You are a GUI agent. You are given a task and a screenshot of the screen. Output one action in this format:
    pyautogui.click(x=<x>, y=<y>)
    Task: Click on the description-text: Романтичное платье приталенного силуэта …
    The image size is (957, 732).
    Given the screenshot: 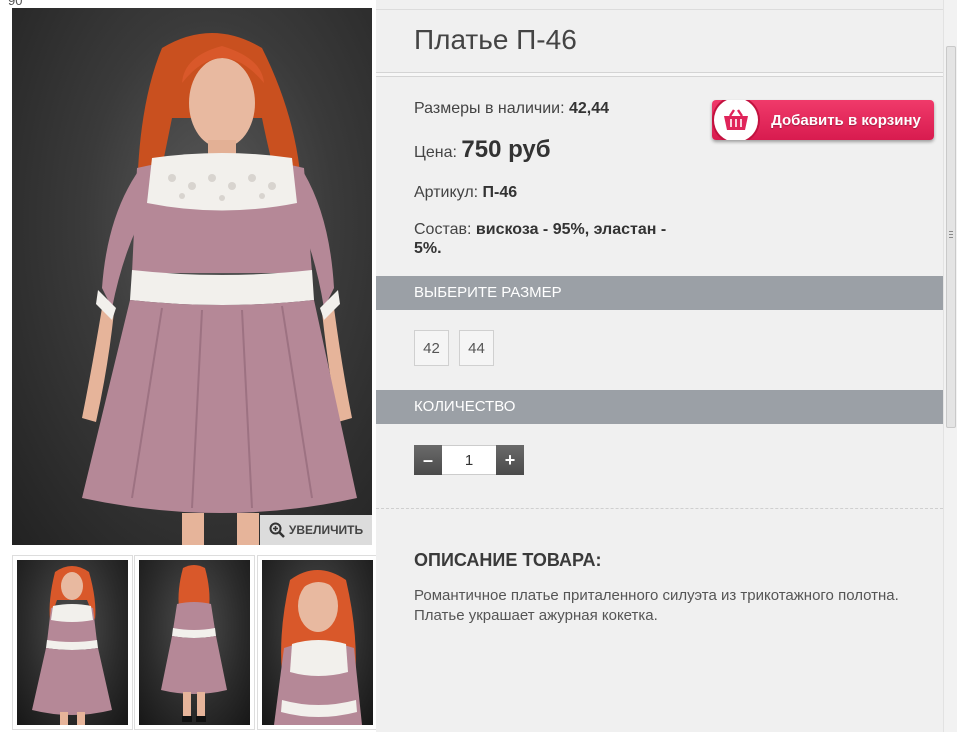 What is the action you would take?
    pyautogui.click(x=656, y=605)
    